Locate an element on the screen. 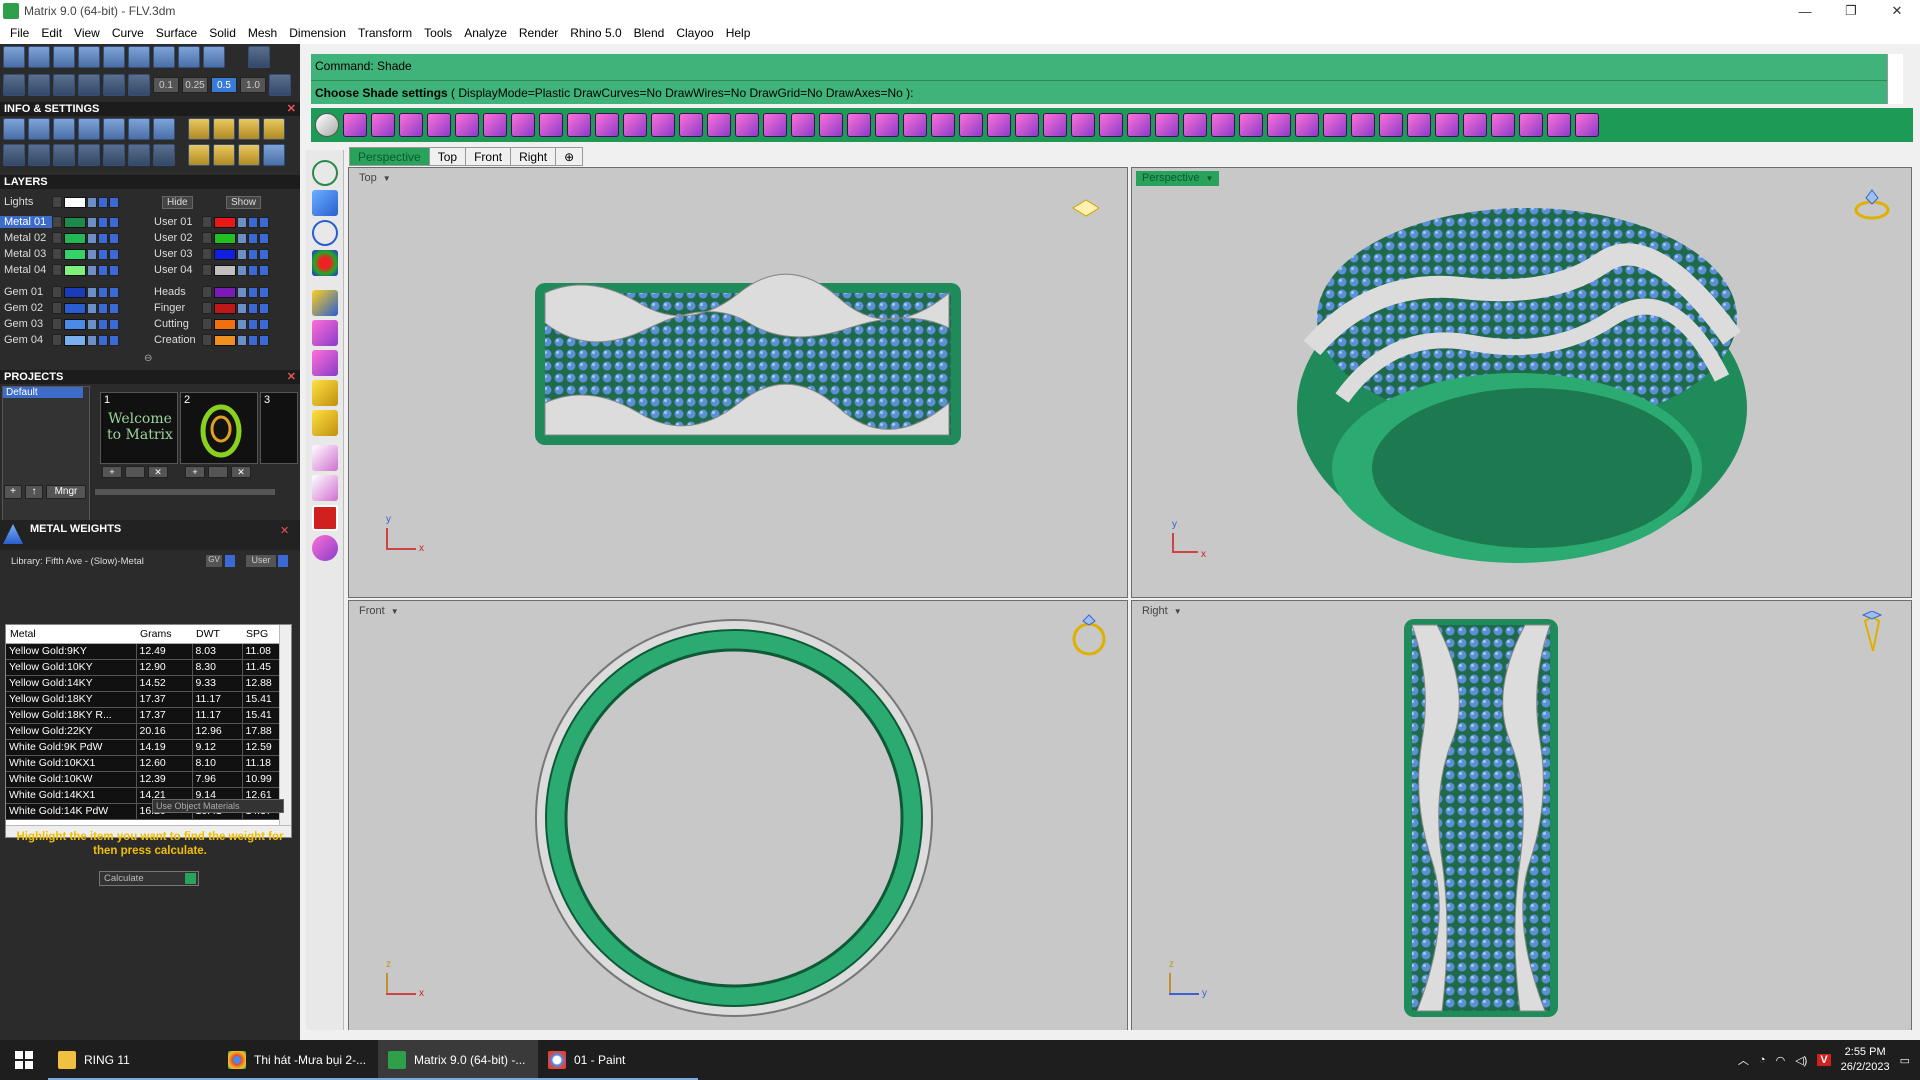  table-row: Yellow Gold:18KY R... 17.37 11.17 15.41 is located at coordinates (147, 715).